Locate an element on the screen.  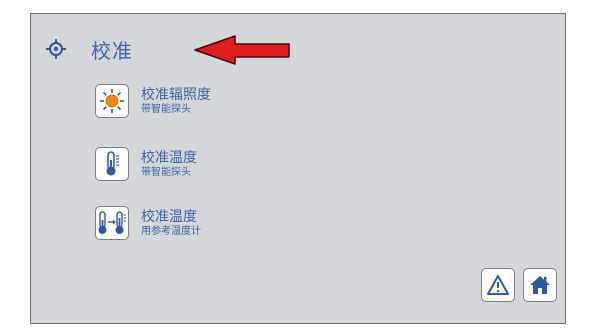
thermometer-compare-icon is located at coordinates (112, 222).